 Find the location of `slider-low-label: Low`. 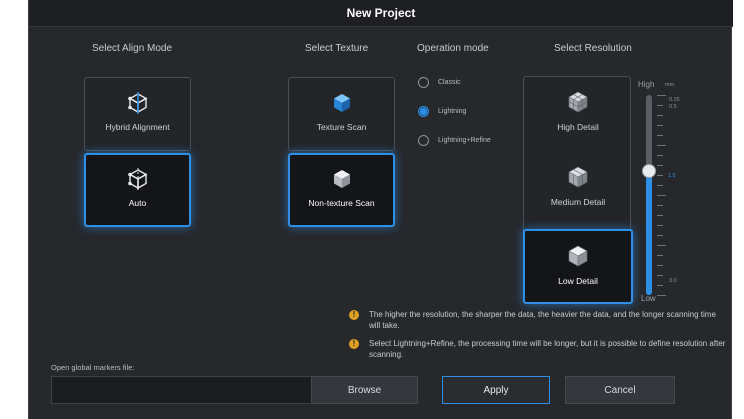

slider-low-label: Low is located at coordinates (648, 298).